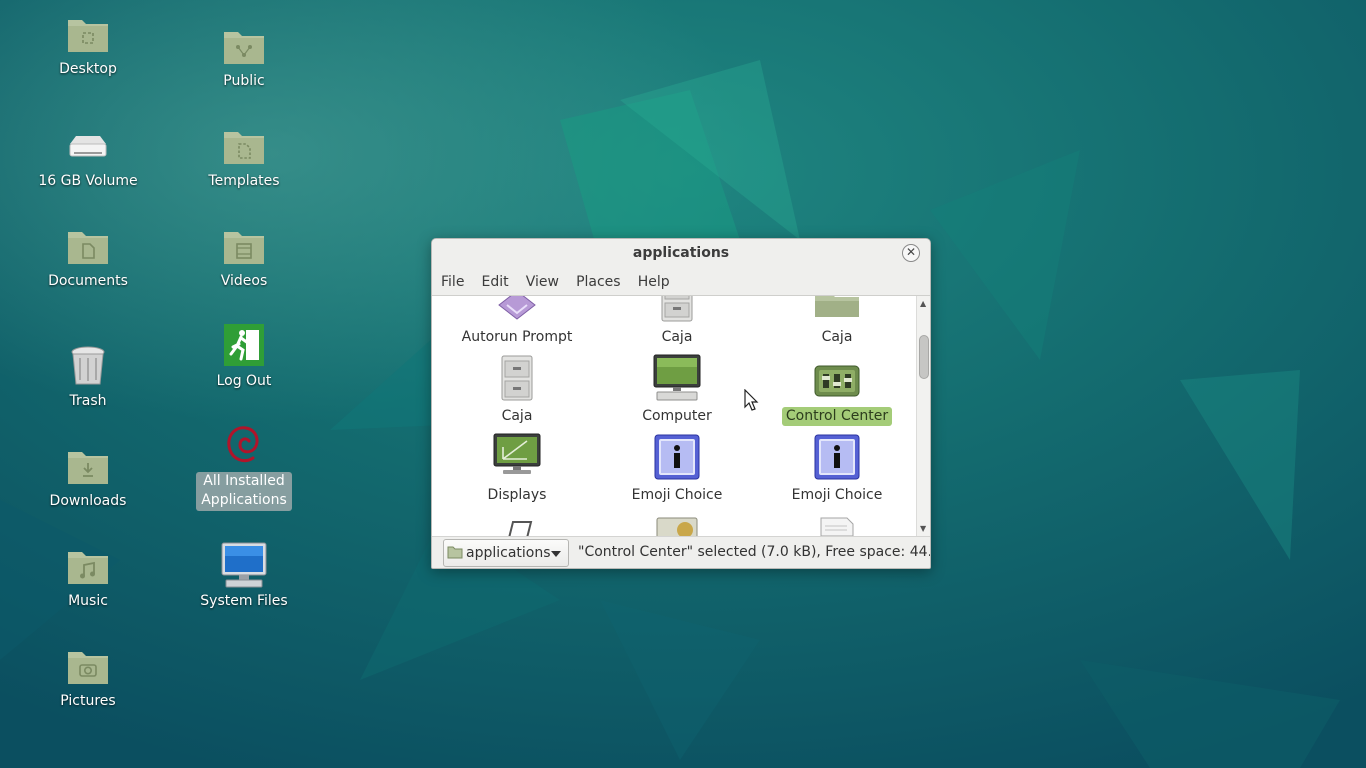 Image resolution: width=1366 pixels, height=768 pixels. Describe the element at coordinates (837, 416) in the screenshot. I see `file-item-label: Control Center` at that location.